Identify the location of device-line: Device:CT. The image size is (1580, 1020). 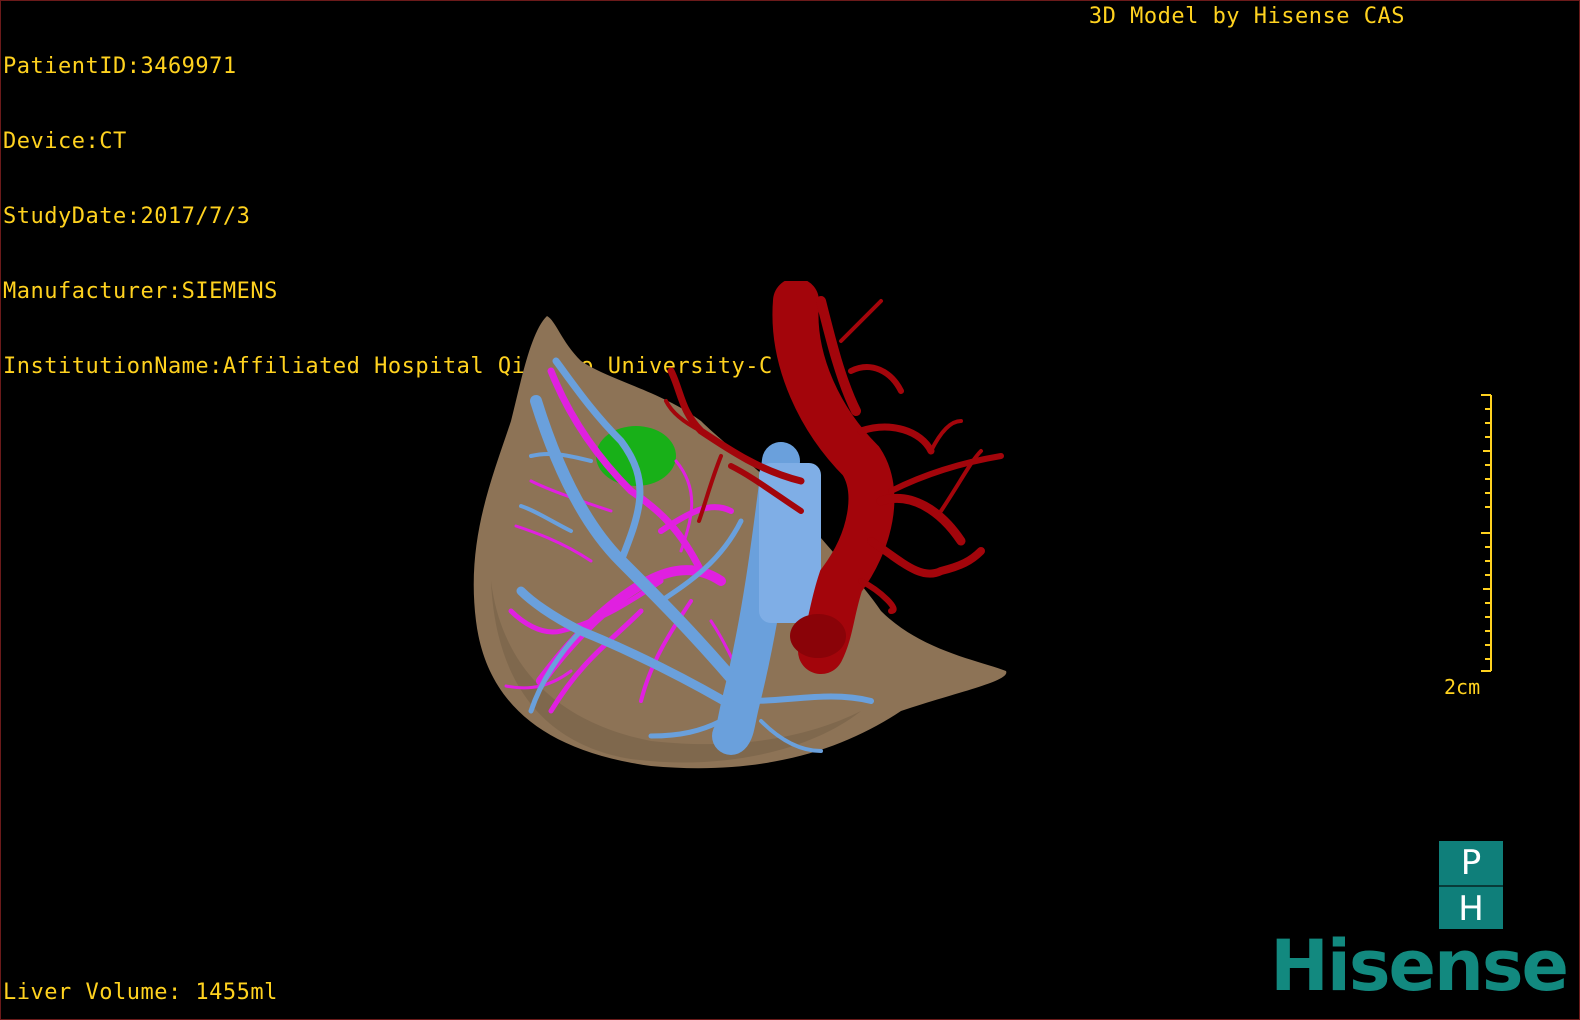
(65, 141).